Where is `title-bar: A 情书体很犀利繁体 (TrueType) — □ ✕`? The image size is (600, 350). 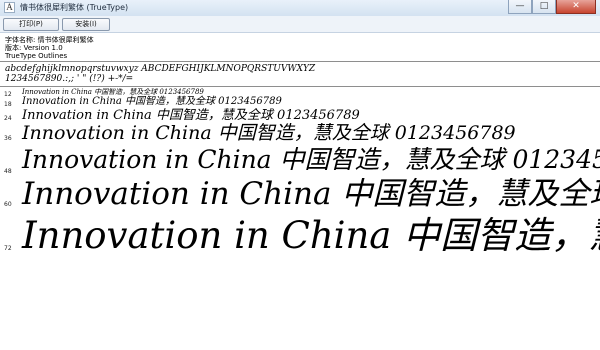
title-bar: A 情书体很犀利繁体 (TrueType) — □ ✕ is located at coordinates (300, 8).